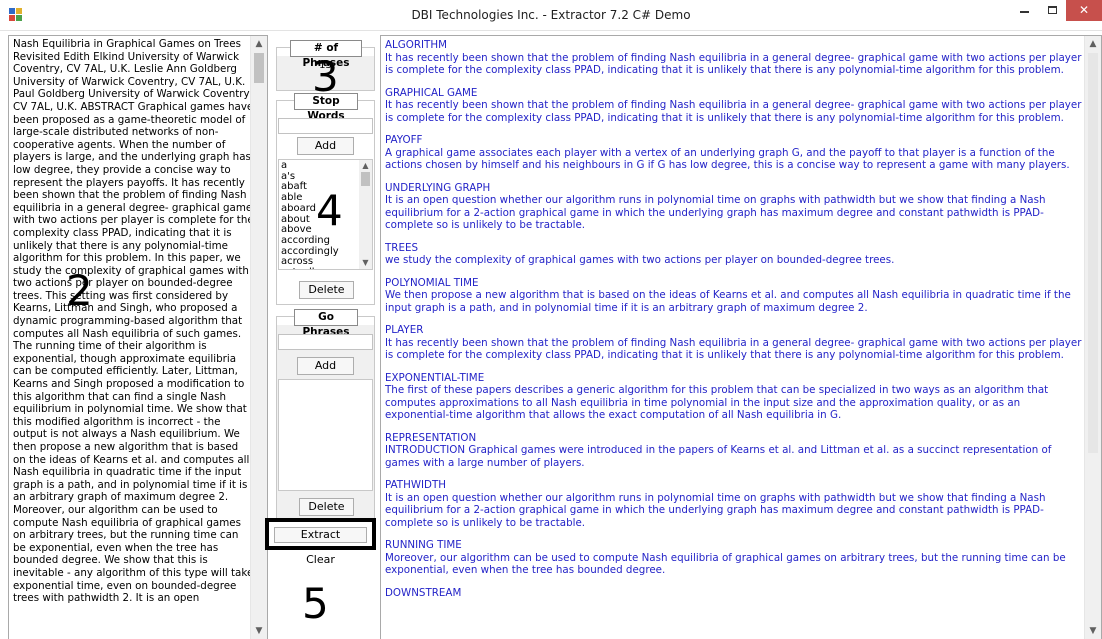 The height and width of the screenshot is (639, 1102). Describe the element at coordinates (320, 559) in the screenshot. I see `clear-button: Clear` at that location.